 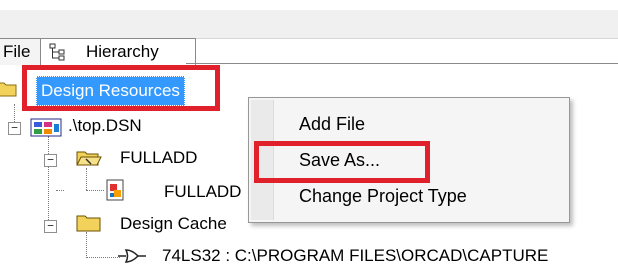 I want to click on tree-node-label: Design Cache, so click(x=173, y=223).